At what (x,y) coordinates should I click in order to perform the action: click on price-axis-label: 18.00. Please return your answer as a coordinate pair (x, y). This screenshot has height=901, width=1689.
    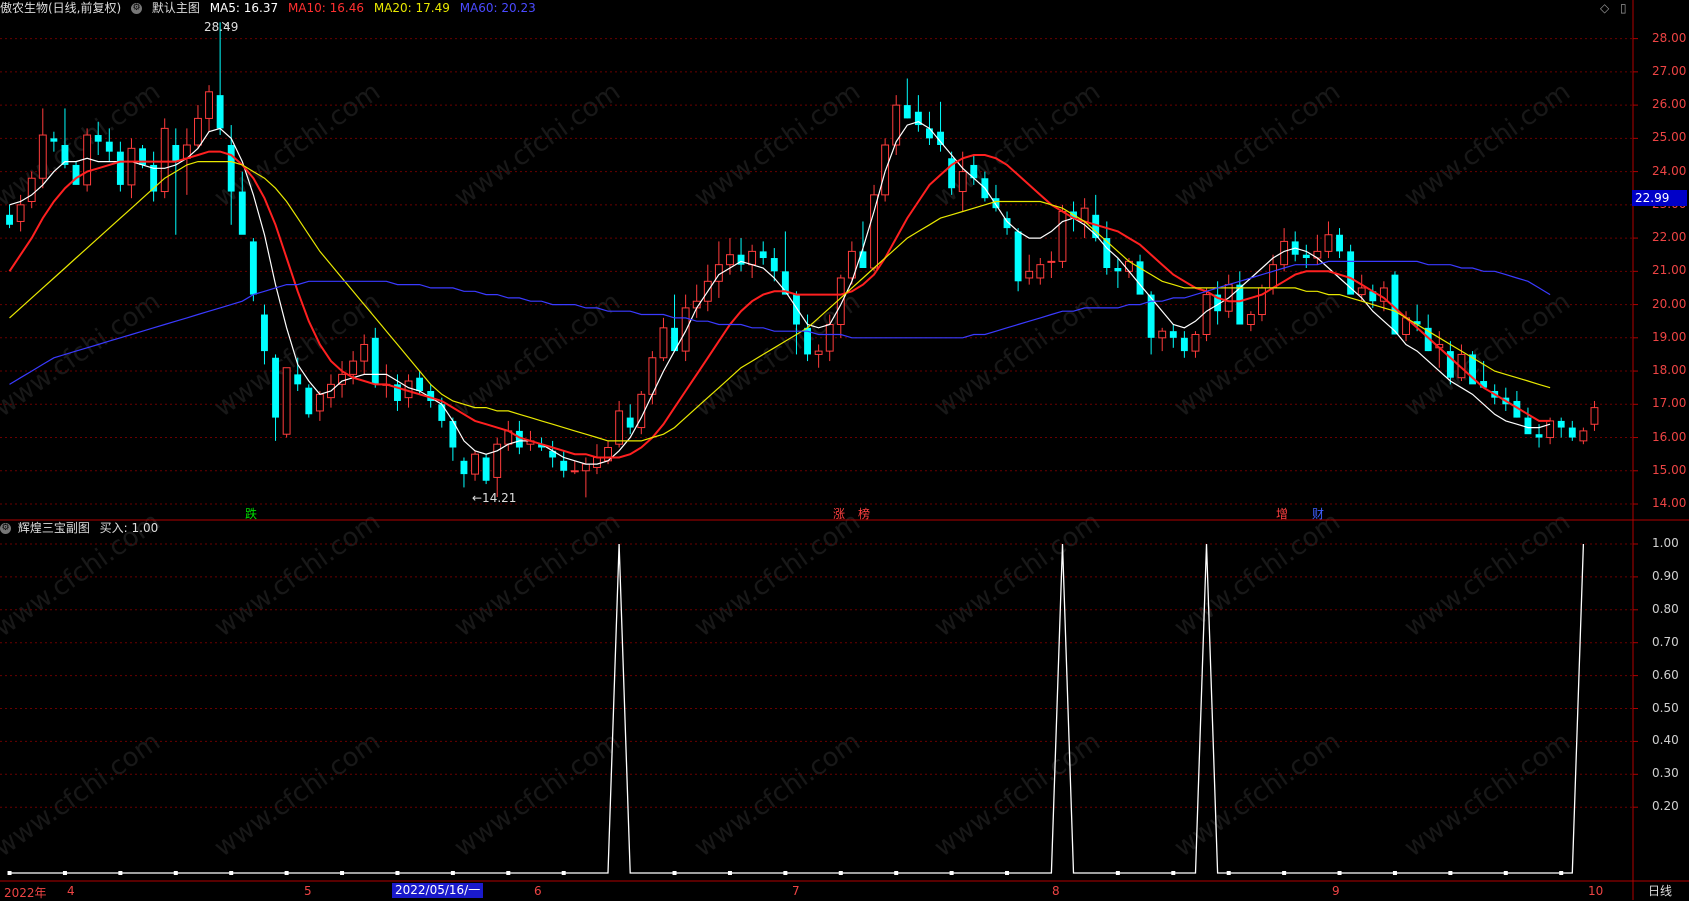
    Looking at the image, I should click on (1669, 370).